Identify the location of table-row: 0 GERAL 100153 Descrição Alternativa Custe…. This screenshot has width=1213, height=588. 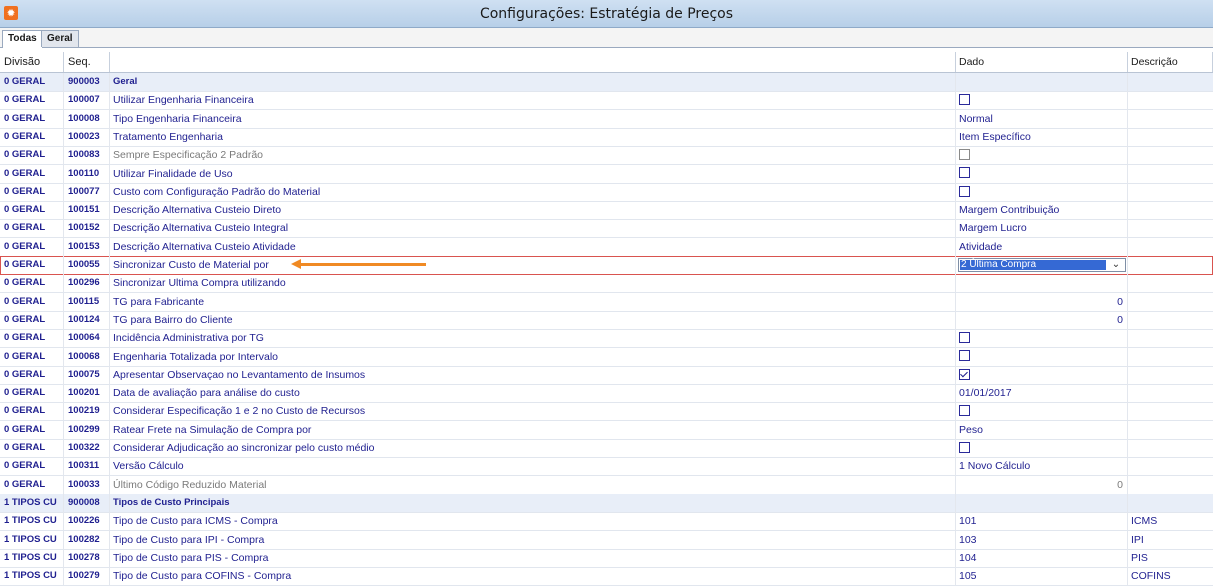
(606, 247).